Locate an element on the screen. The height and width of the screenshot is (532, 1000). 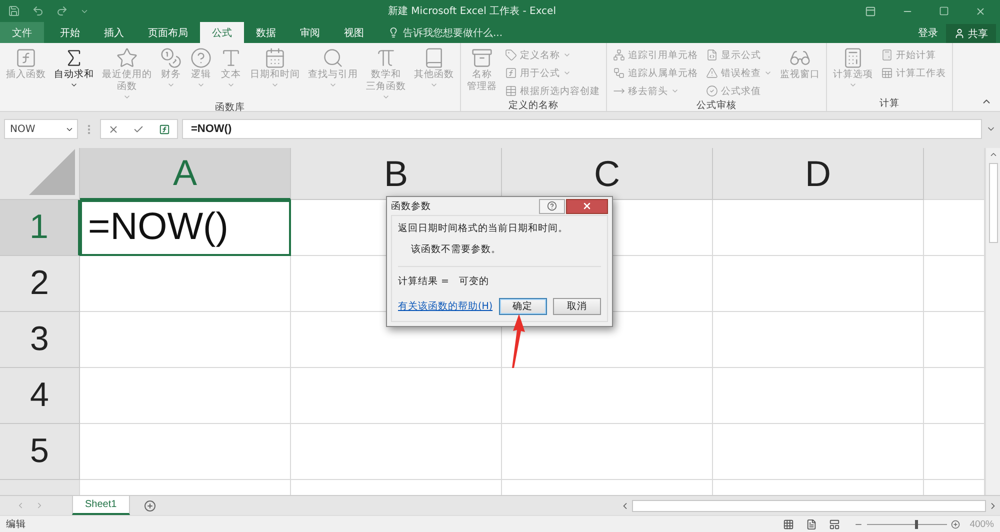
result-value: 可变的 is located at coordinates (473, 281).